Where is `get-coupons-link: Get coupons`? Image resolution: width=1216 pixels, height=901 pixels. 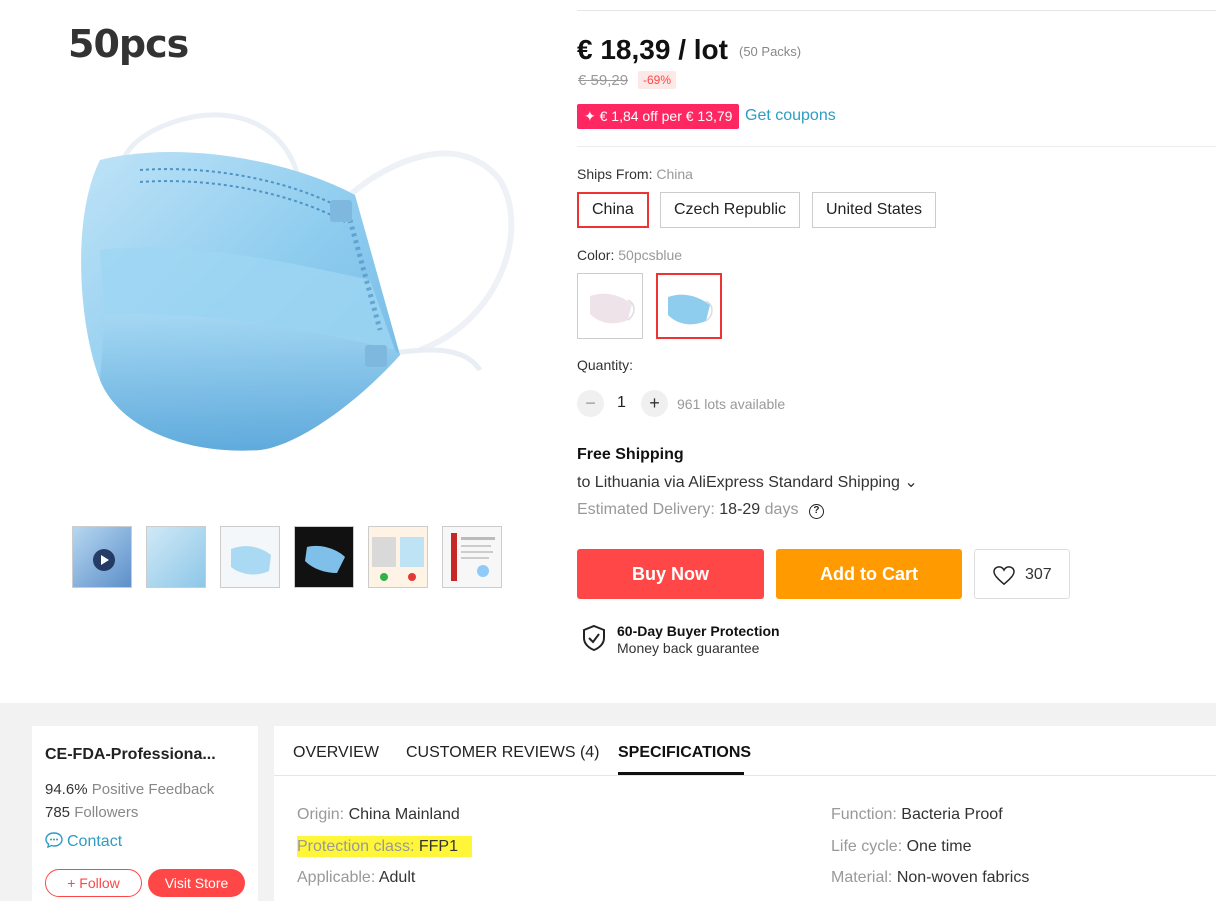 get-coupons-link: Get coupons is located at coordinates (790, 116).